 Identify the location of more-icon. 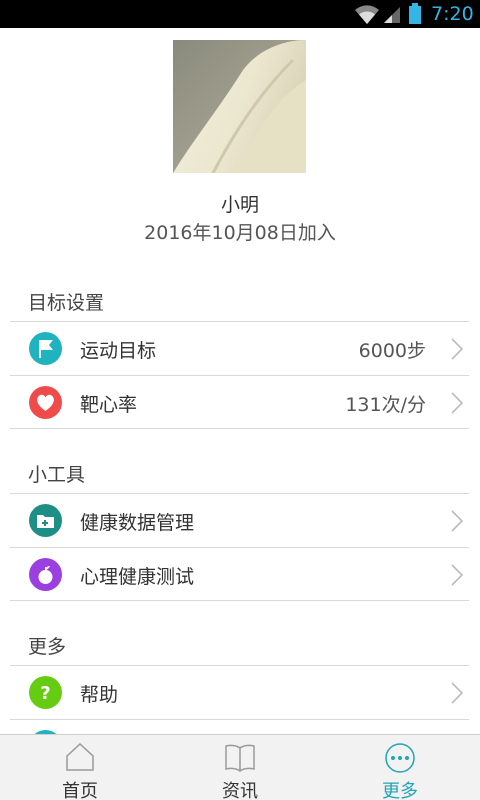
(400, 758).